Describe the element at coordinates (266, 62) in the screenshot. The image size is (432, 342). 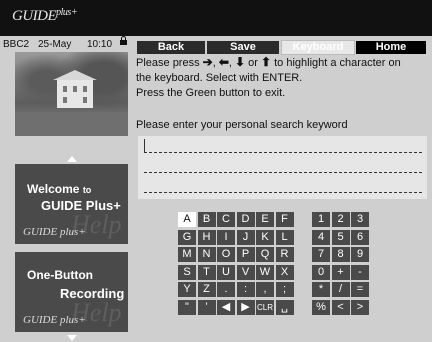
I see `arrow-up-icon: ⬆` at that location.